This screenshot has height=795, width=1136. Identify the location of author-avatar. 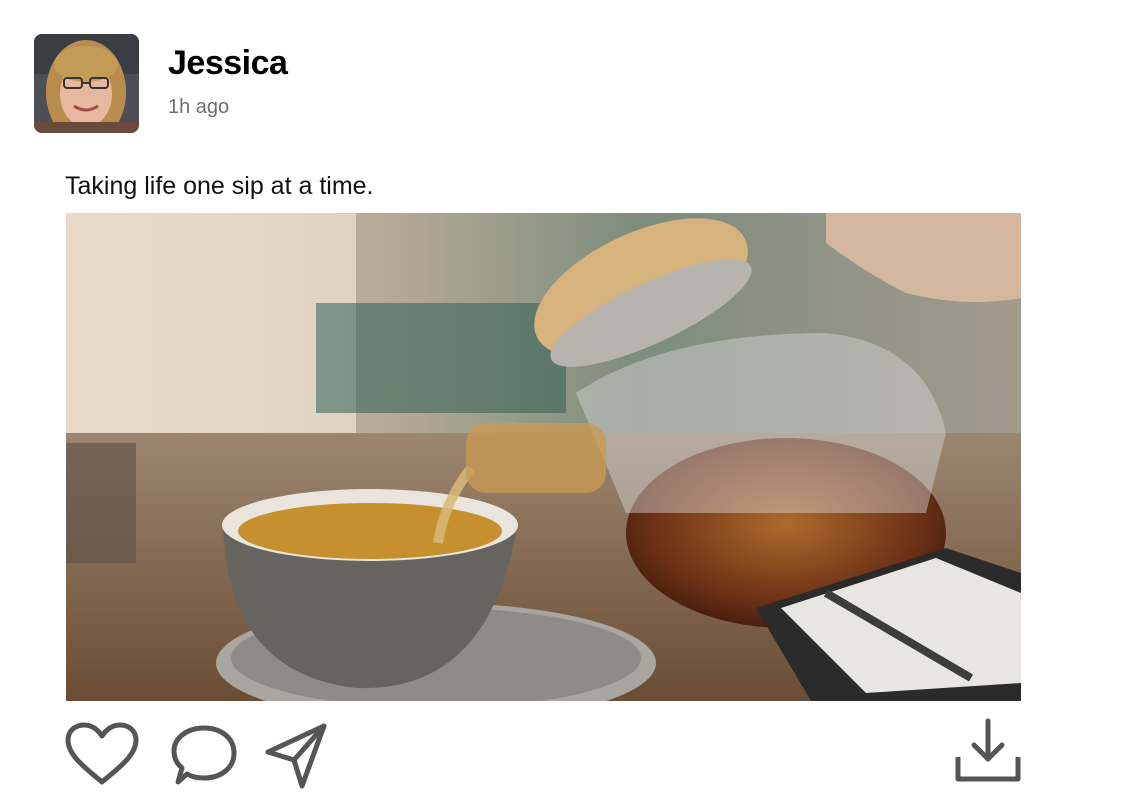
(86, 83).